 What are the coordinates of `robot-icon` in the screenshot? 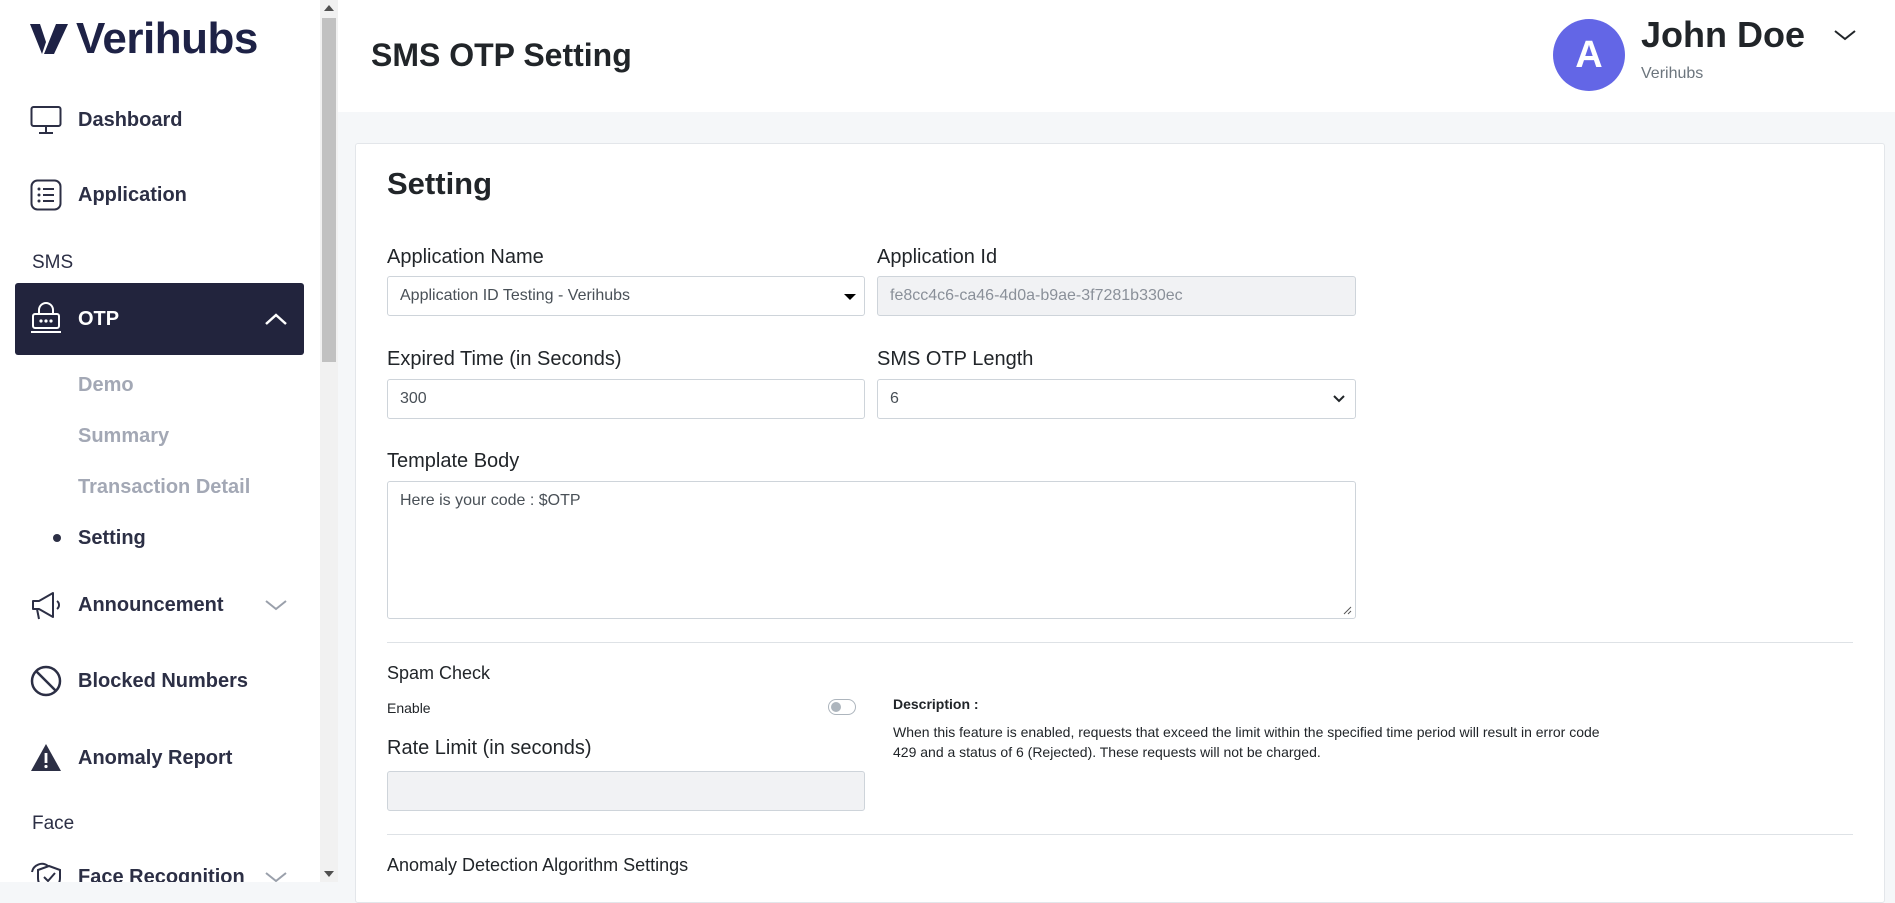 It's located at (46, 319).